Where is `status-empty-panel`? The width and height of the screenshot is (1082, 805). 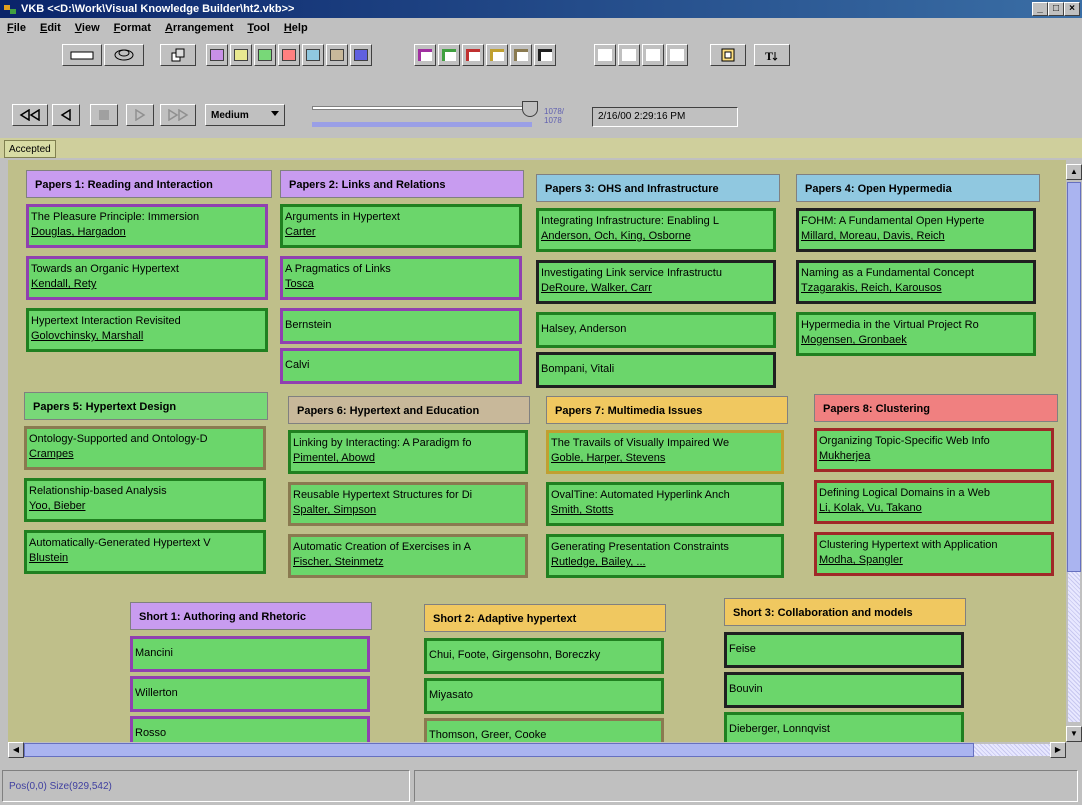 status-empty-panel is located at coordinates (746, 786).